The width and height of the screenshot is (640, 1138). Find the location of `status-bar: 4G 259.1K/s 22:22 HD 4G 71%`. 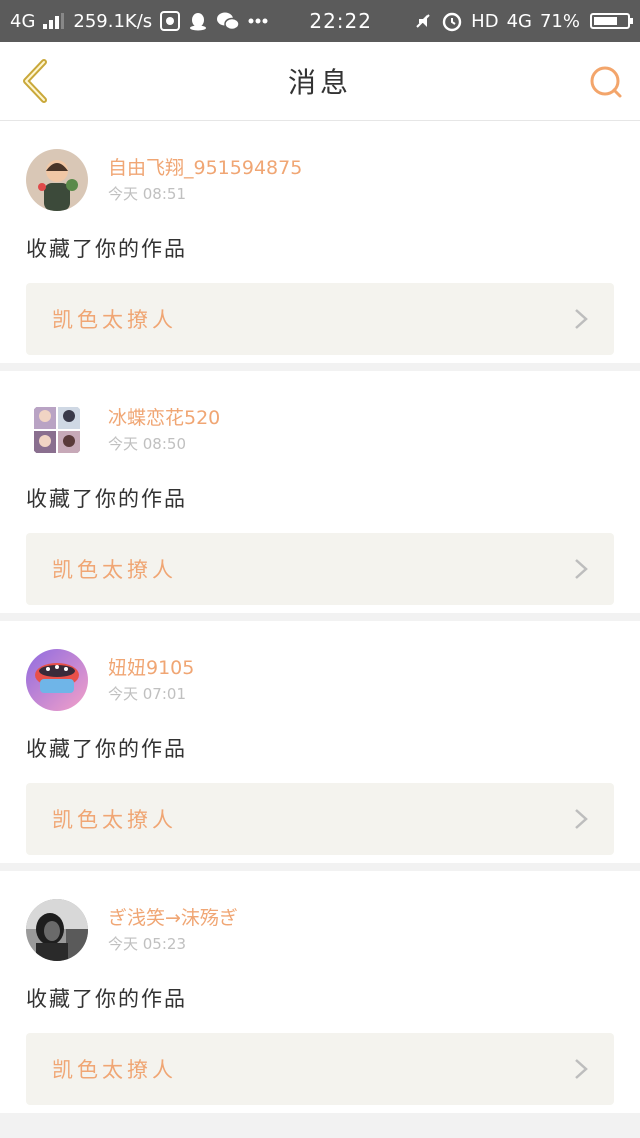

status-bar: 4G 259.1K/s 22:22 HD 4G 71% is located at coordinates (320, 21).